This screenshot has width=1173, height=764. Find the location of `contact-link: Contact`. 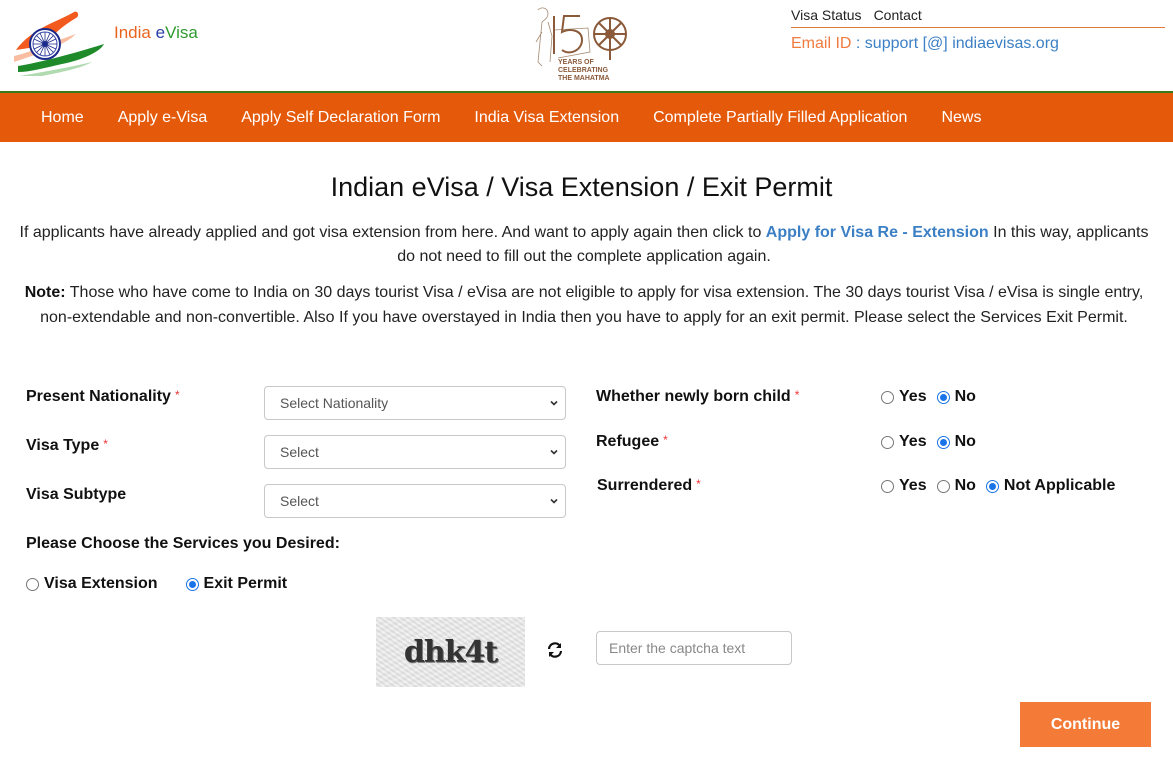

contact-link: Contact is located at coordinates (898, 15).